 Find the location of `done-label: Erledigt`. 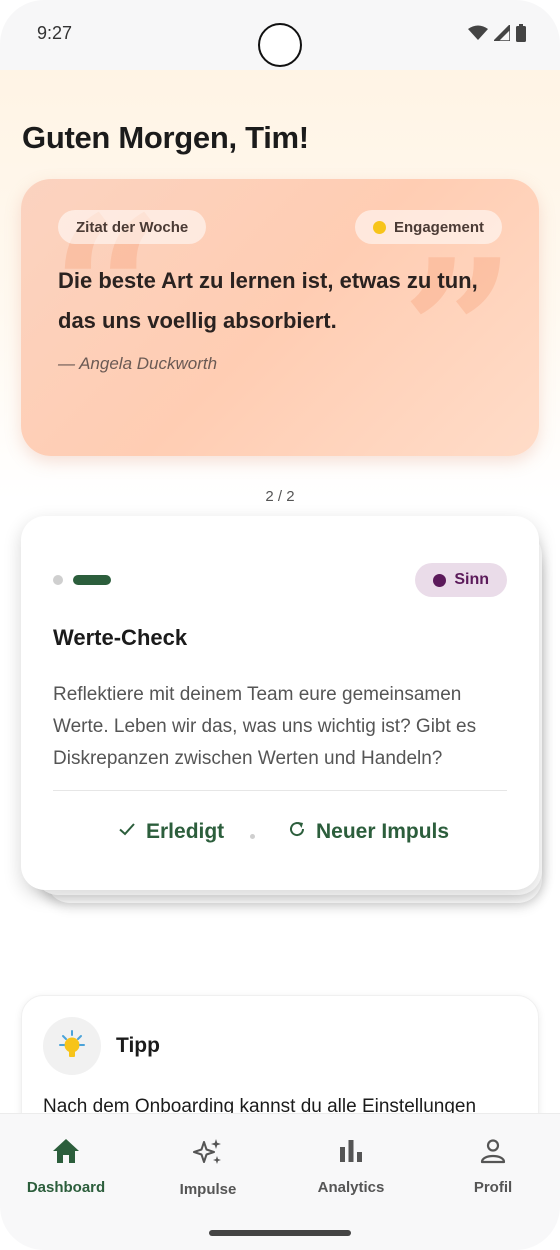

done-label: Erledigt is located at coordinates (185, 831).